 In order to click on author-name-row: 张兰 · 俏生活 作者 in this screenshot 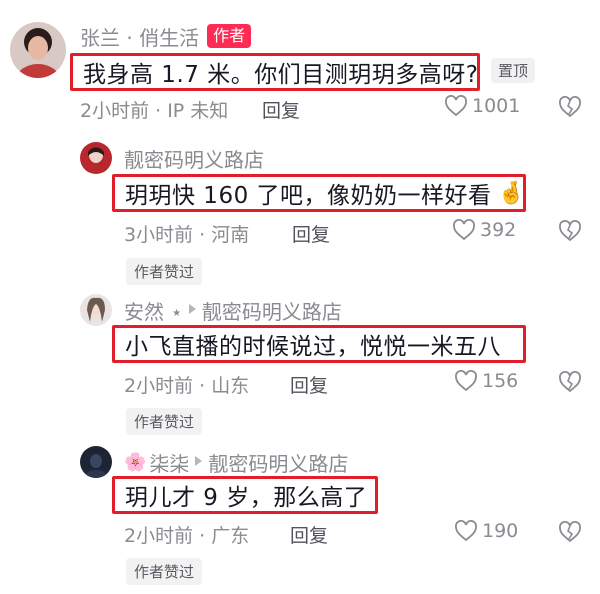, I will do `click(166, 36)`.